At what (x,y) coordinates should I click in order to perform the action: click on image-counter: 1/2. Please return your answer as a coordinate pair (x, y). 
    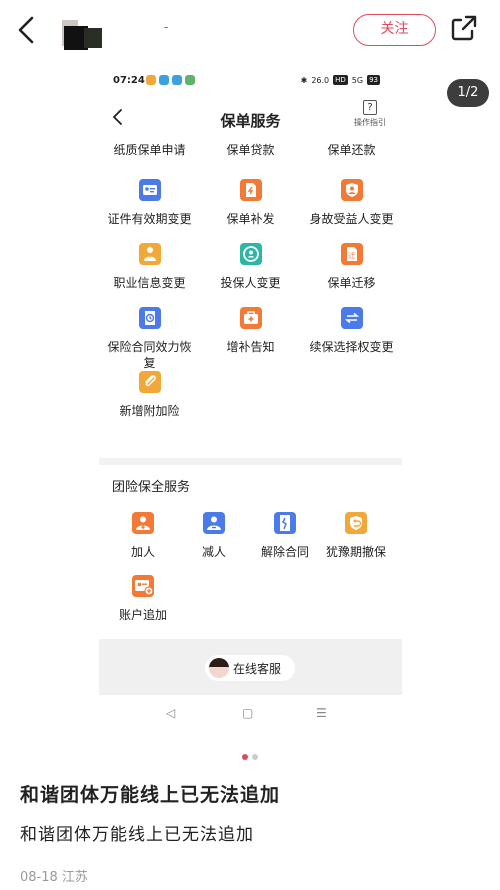
    Looking at the image, I should click on (468, 93).